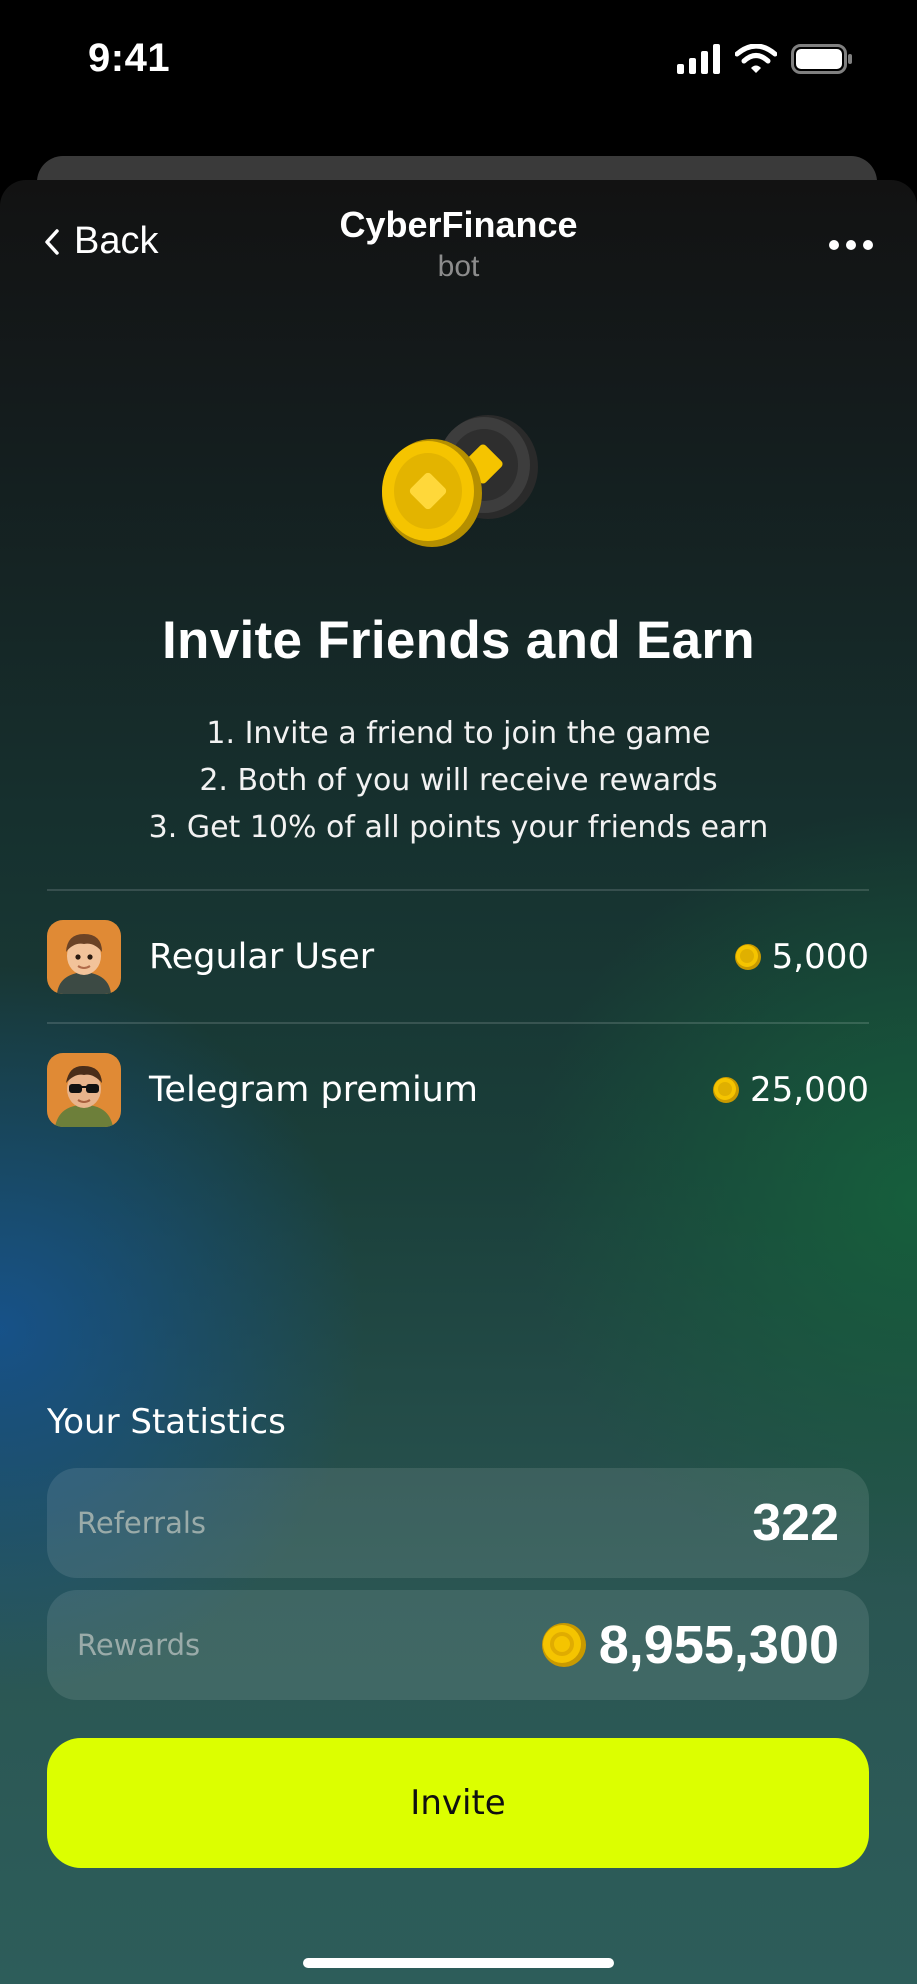  Describe the element at coordinates (84, 957) in the screenshot. I see `boy-avatar-icon` at that location.